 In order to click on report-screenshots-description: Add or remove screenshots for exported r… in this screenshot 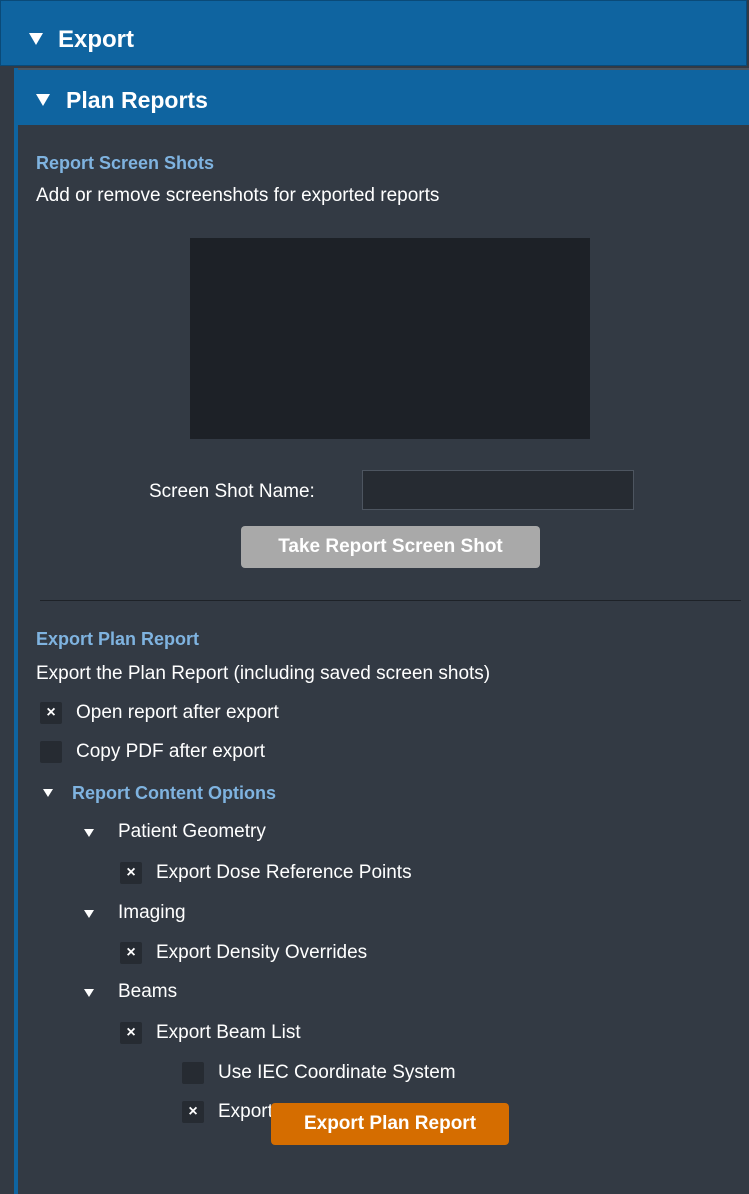, I will do `click(238, 195)`.